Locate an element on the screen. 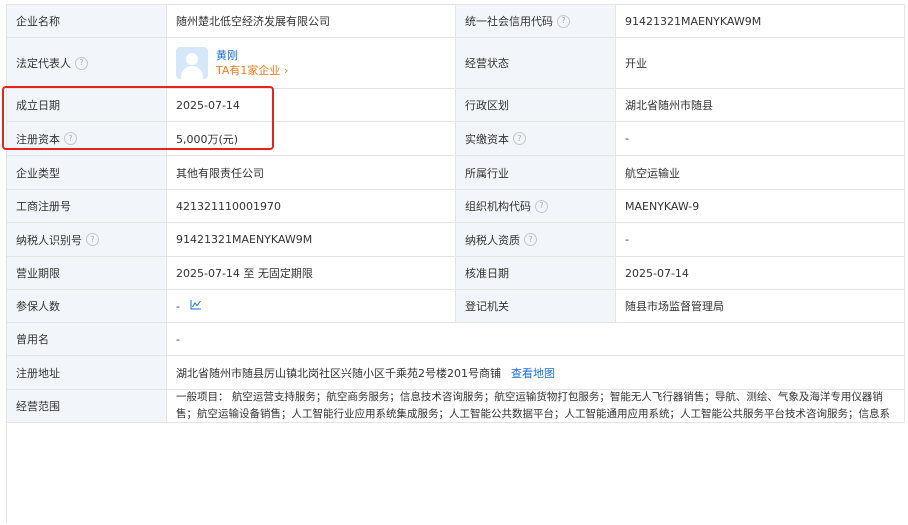 Image resolution: width=908 pixels, height=525 pixels. trend-chart-icon is located at coordinates (196, 306).